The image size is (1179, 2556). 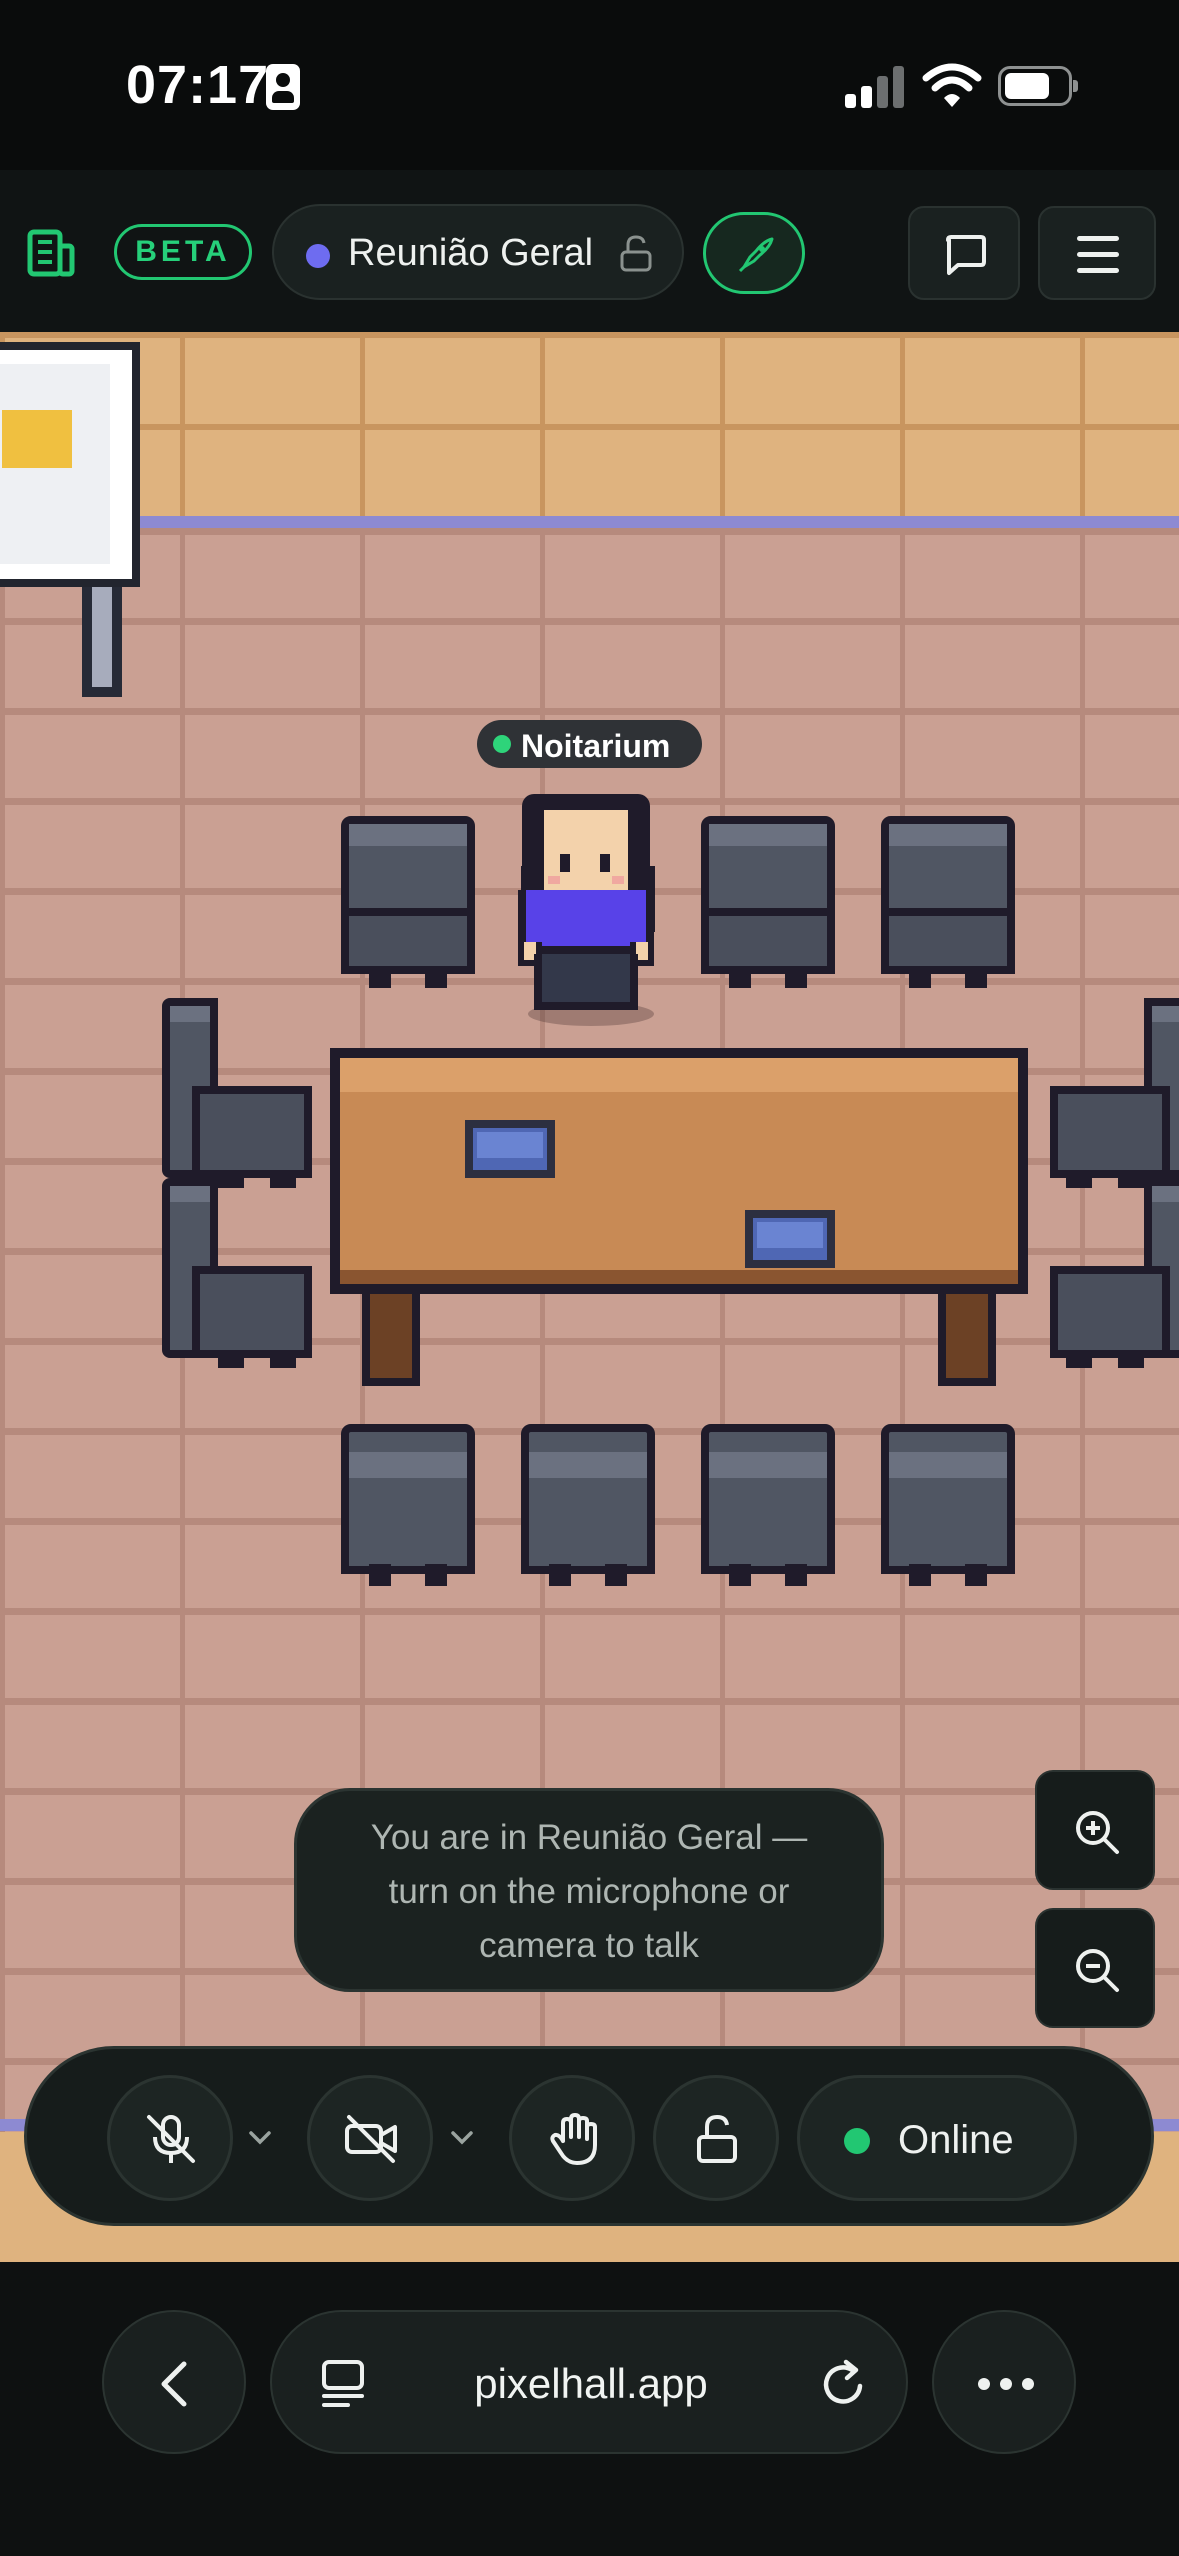 I want to click on status-time: 07:17, so click(x=198, y=85).